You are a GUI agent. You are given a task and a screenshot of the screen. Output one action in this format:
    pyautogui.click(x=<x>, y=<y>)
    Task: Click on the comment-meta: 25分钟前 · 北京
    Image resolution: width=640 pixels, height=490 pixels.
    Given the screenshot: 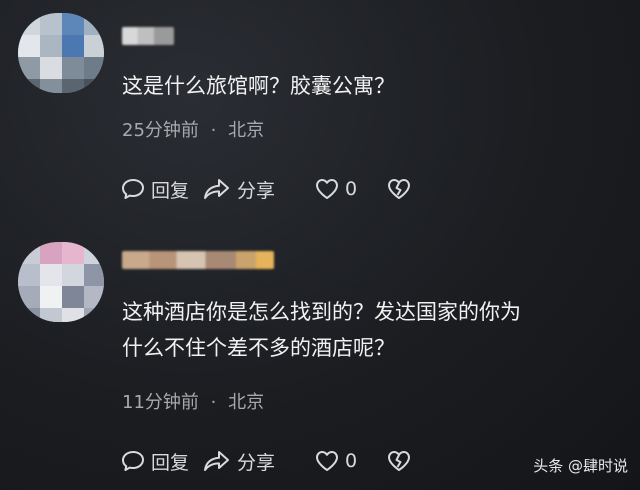 What is the action you would take?
    pyautogui.click(x=193, y=129)
    